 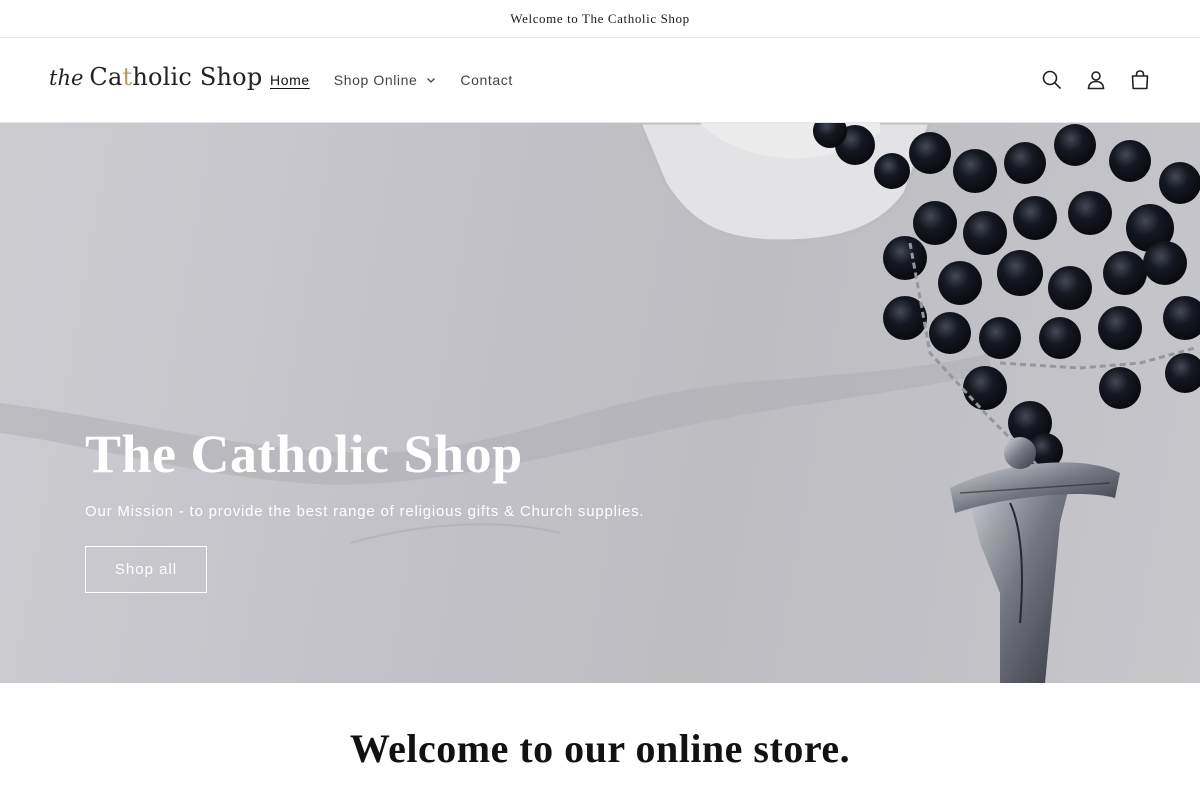 What do you see at coordinates (176, 77) in the screenshot?
I see `logo-name: Catholic Shop` at bounding box center [176, 77].